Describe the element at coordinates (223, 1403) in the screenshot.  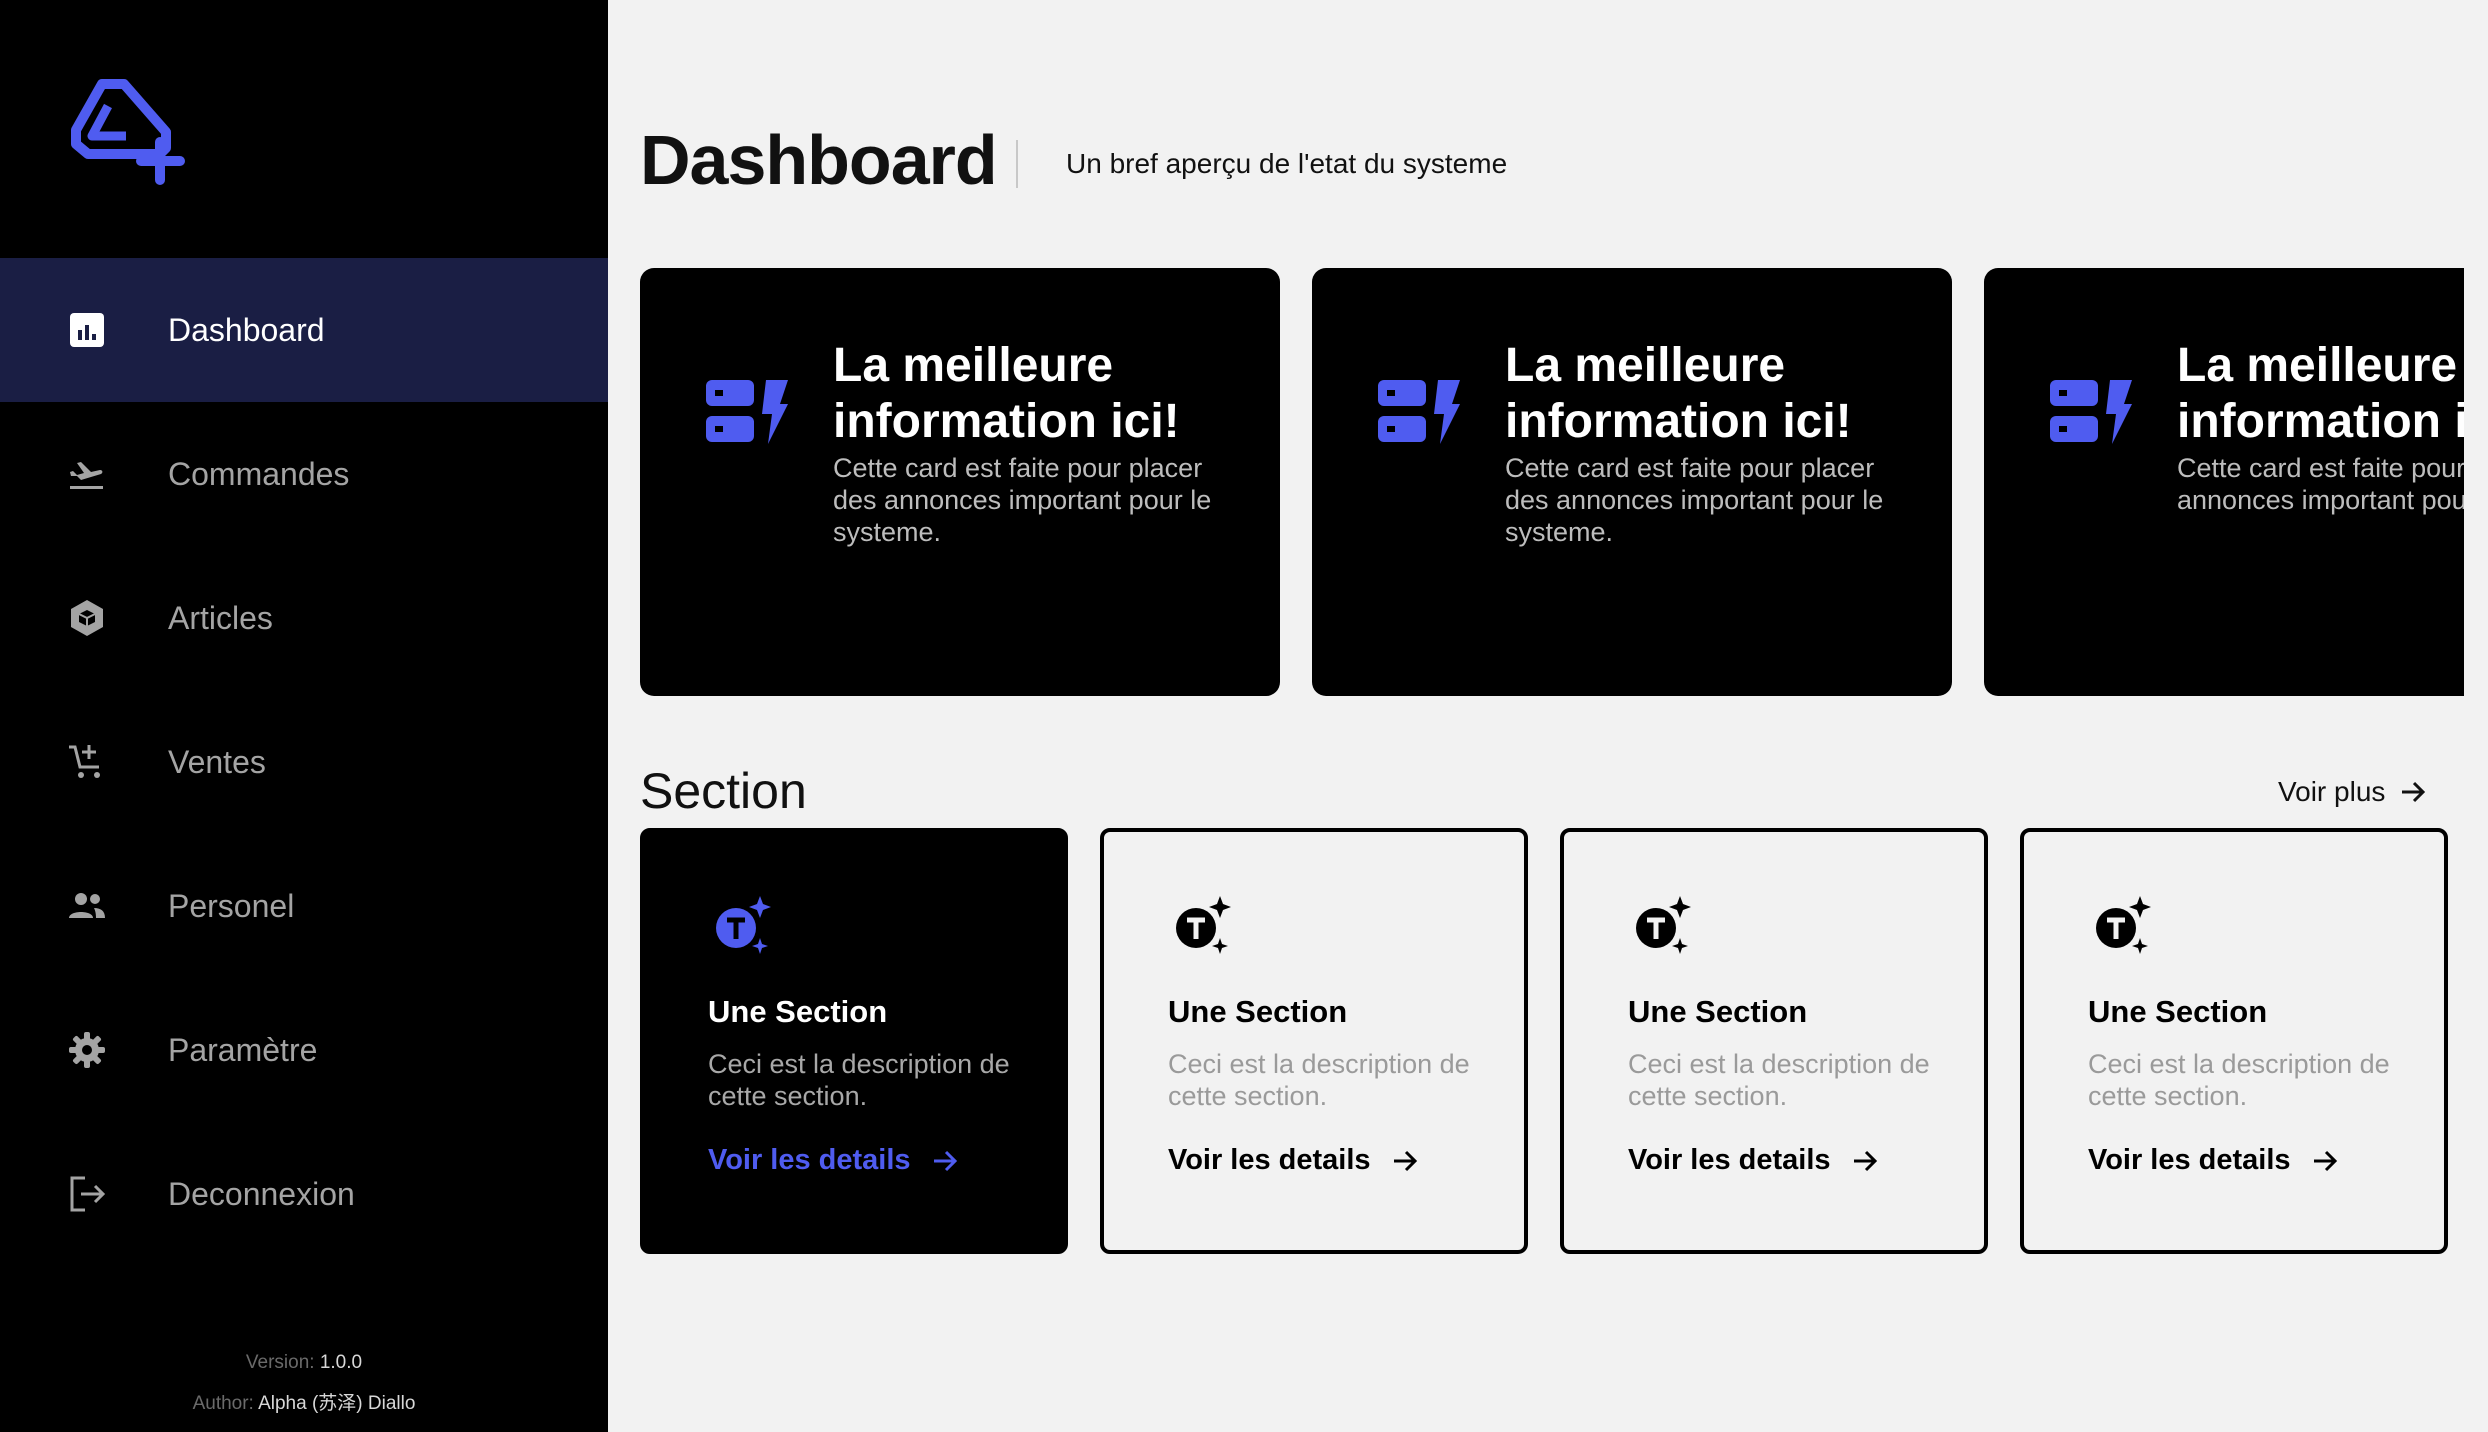
I see `author-label: Author:` at that location.